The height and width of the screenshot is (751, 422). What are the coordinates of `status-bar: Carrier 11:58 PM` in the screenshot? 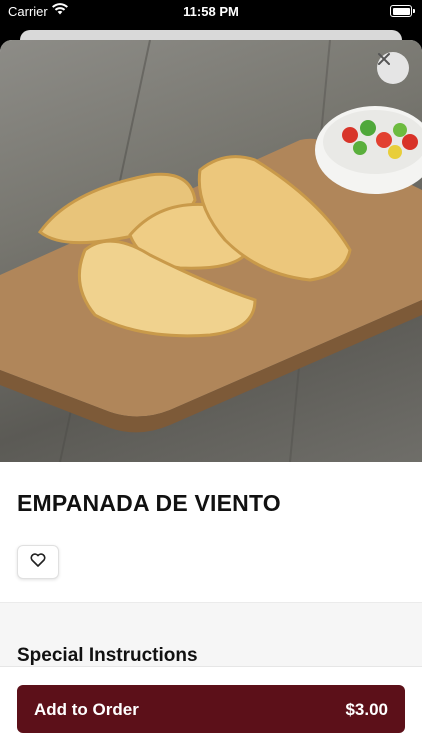 It's located at (211, 12).